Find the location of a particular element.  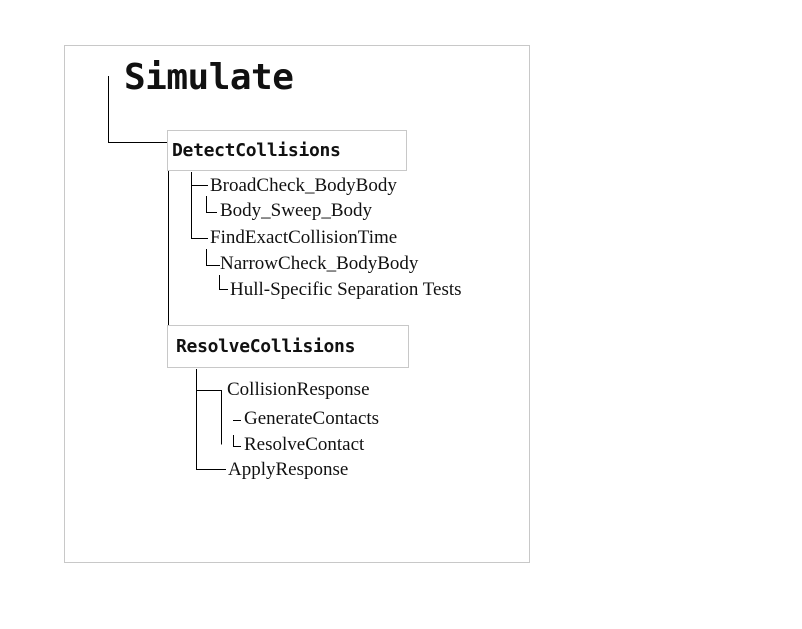

body-sweep-node: Body_Sweep_Body is located at coordinates (296, 210).